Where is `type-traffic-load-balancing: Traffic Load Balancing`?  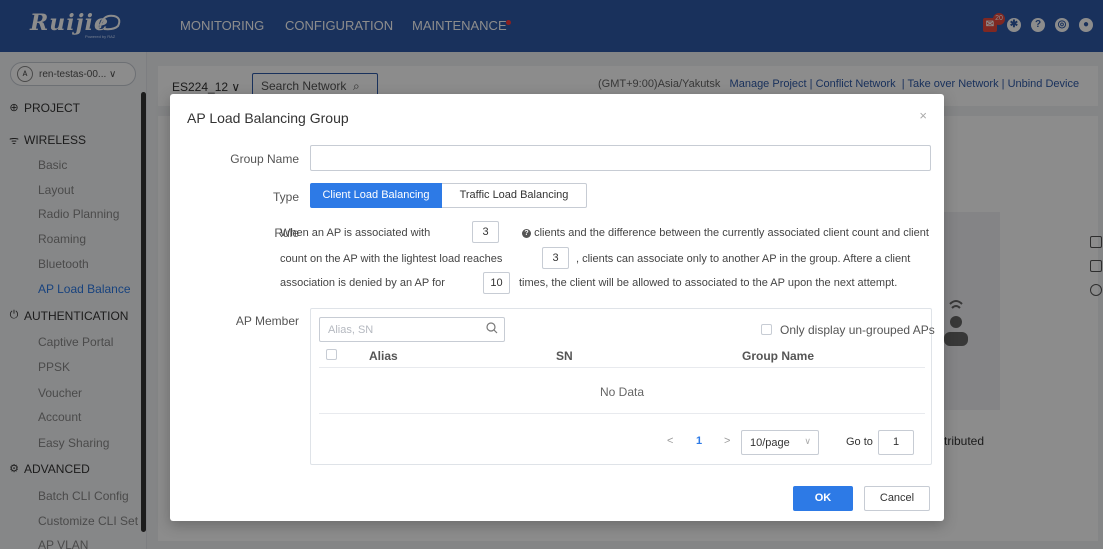 type-traffic-load-balancing: Traffic Load Balancing is located at coordinates (514, 195).